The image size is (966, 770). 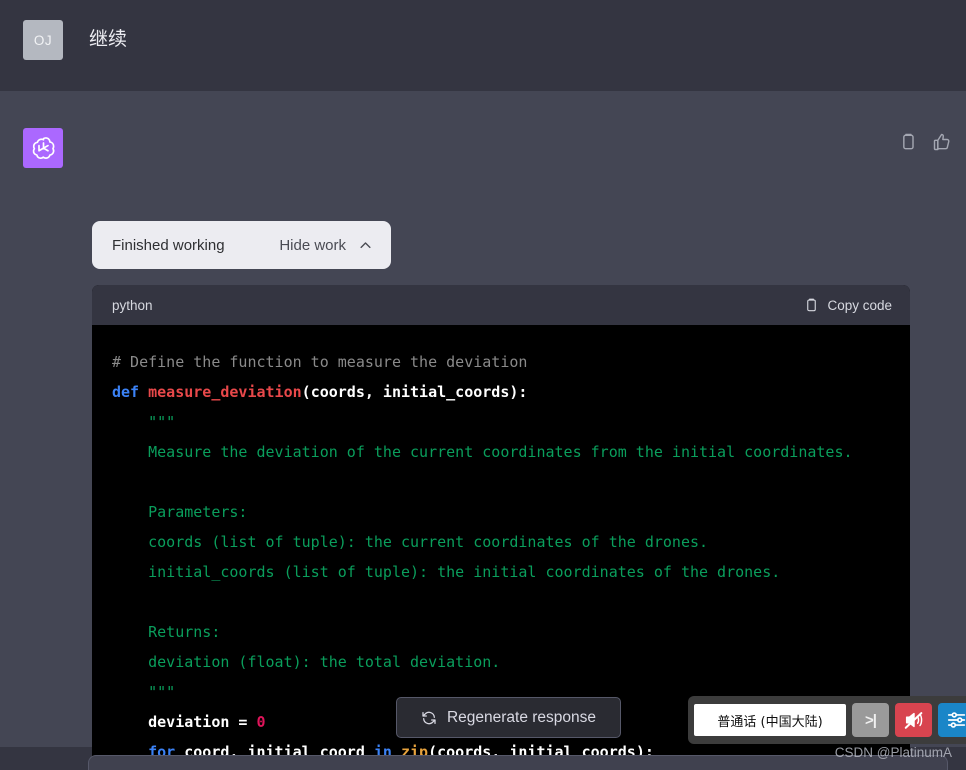 What do you see at coordinates (501, 305) in the screenshot?
I see `code-block-header: python Copy code` at bounding box center [501, 305].